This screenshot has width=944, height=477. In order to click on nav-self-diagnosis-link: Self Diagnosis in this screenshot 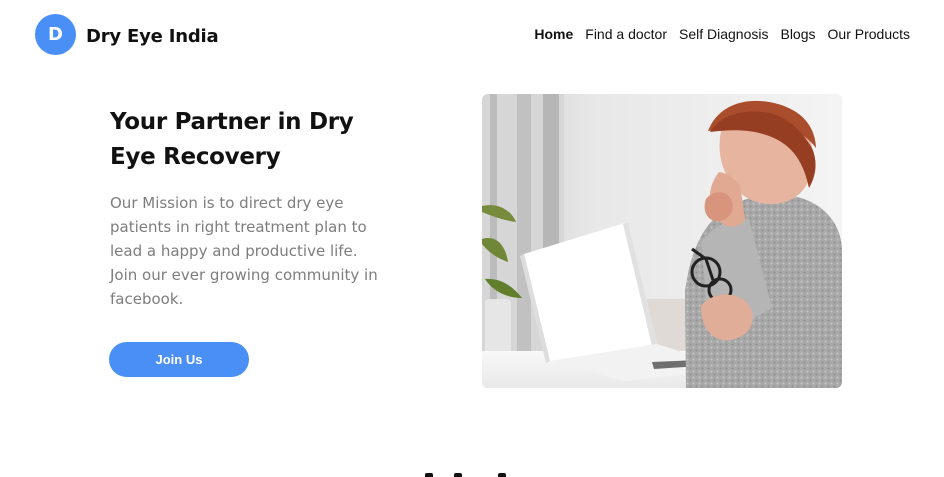, I will do `click(724, 34)`.